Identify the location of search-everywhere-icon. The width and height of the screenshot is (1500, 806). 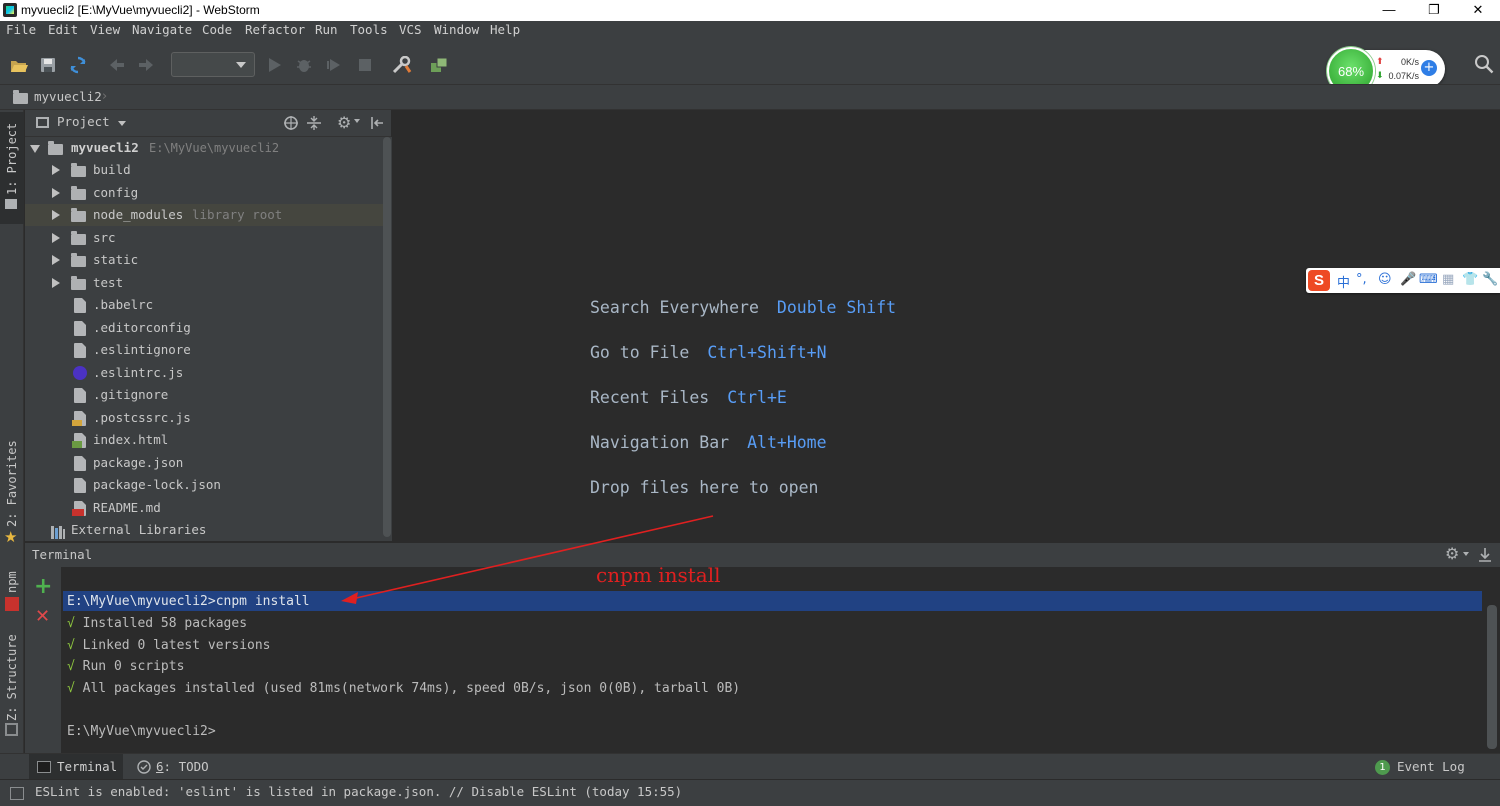
(1484, 66).